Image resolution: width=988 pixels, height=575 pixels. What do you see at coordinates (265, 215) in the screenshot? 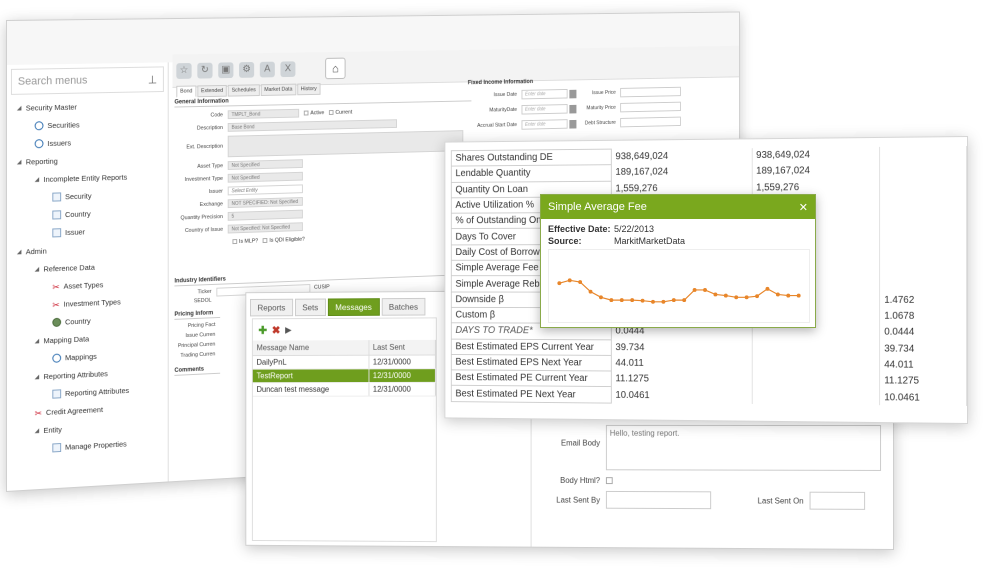
I see `quantity-precision-field: 5` at bounding box center [265, 215].